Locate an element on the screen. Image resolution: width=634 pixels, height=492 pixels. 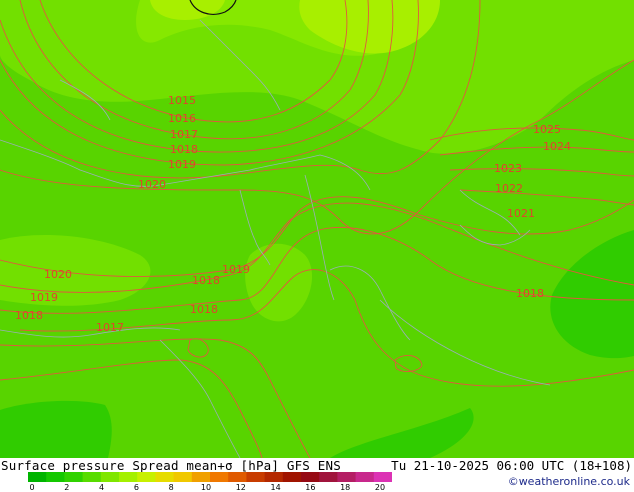
spread-area-southwest is located at coordinates (56, 429).